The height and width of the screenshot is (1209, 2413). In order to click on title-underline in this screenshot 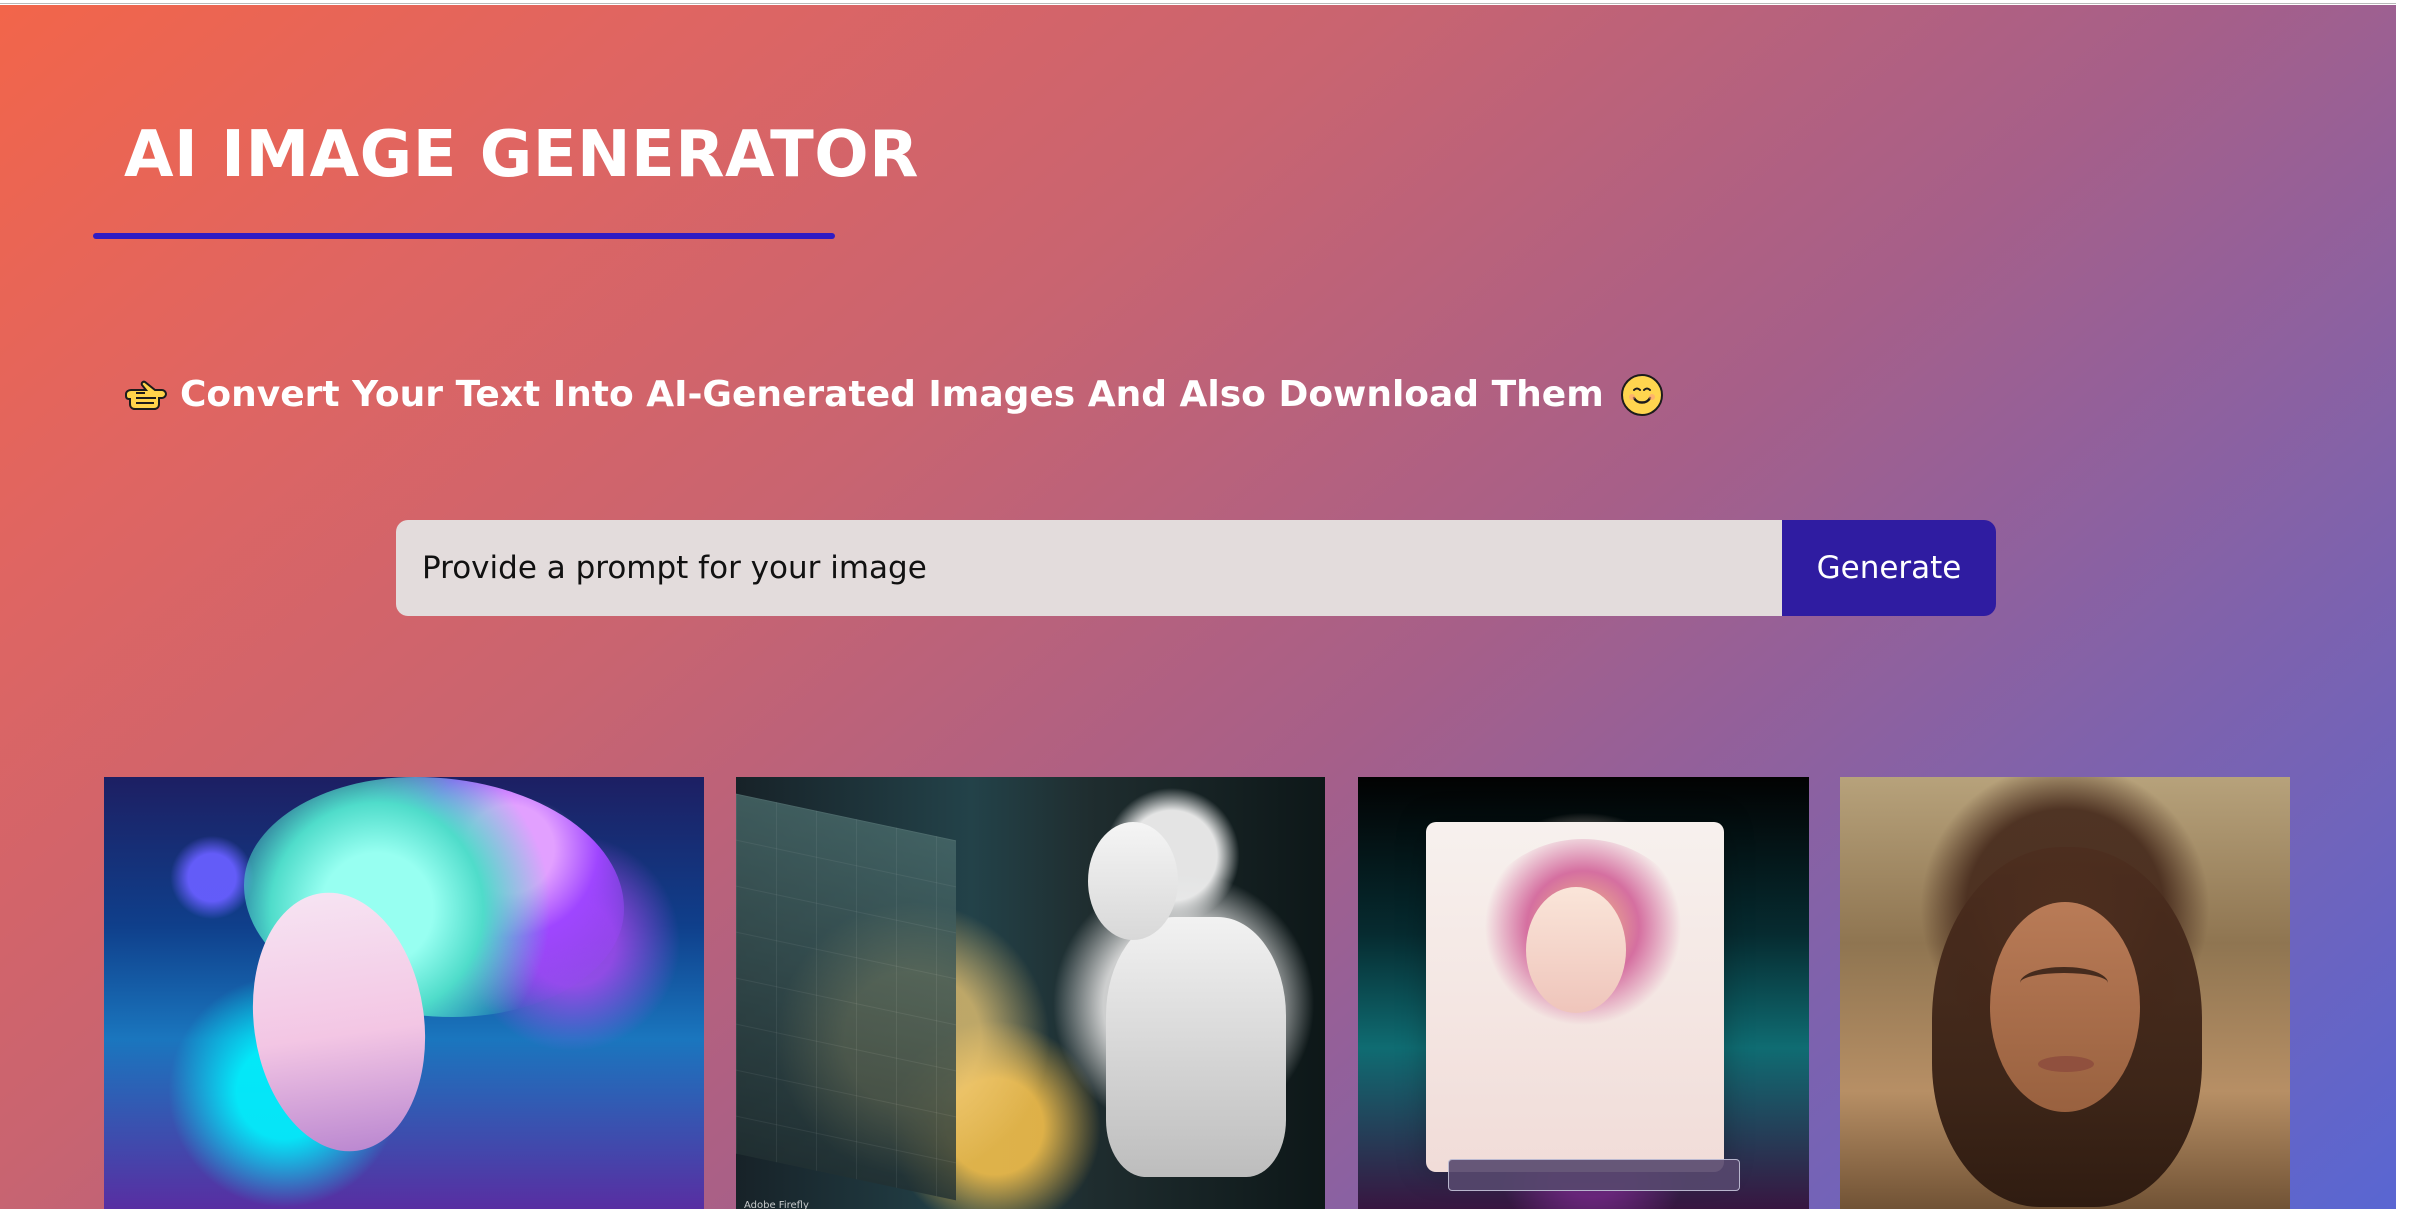, I will do `click(464, 236)`.